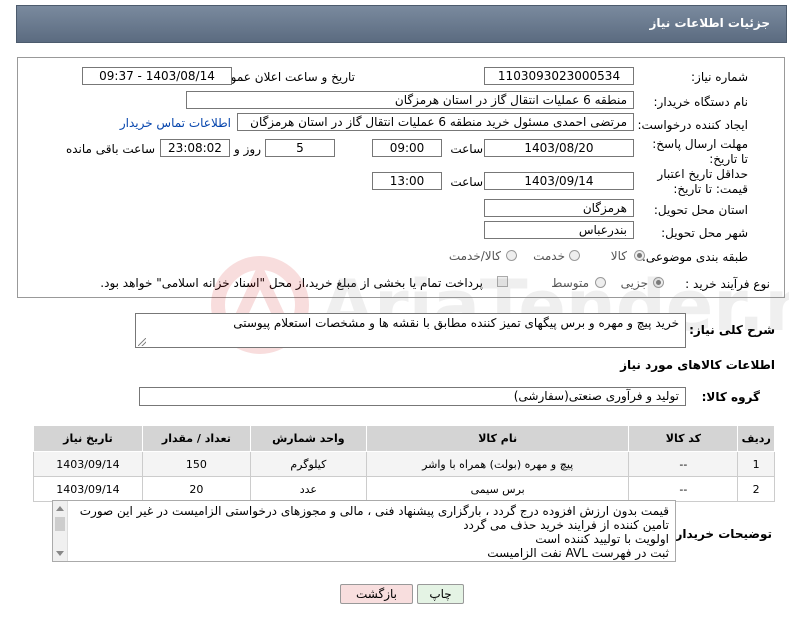 The image size is (789, 620). Describe the element at coordinates (440, 594) in the screenshot. I see `print-button: چاپ` at that location.